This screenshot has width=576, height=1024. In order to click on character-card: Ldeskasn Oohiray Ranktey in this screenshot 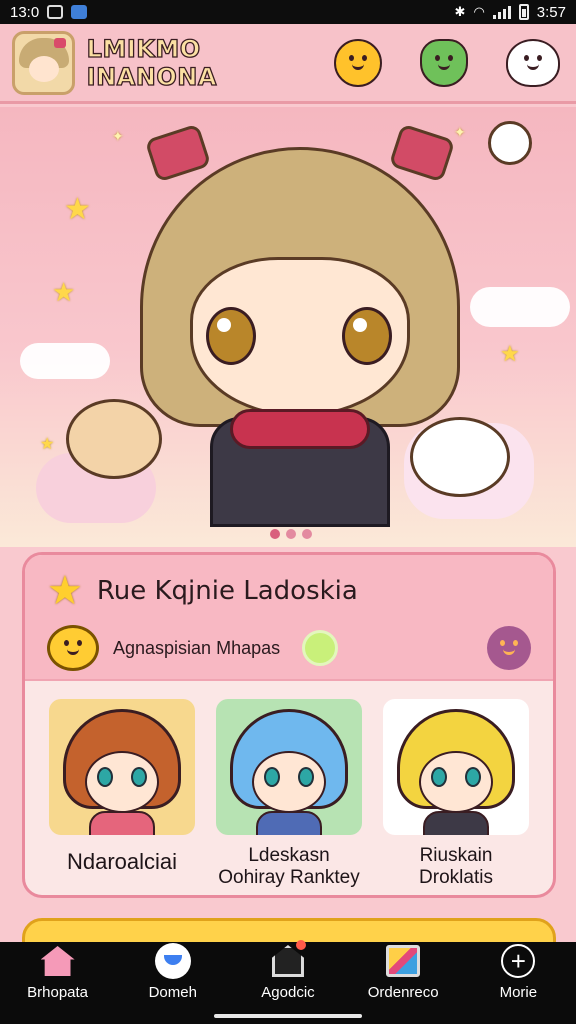, I will do `click(289, 794)`.